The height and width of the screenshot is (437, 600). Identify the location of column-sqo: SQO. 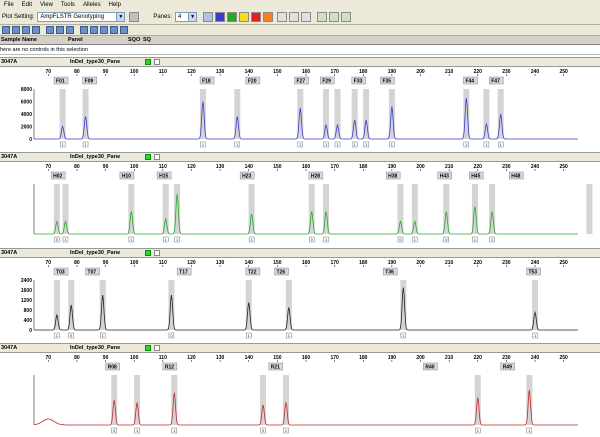
(134, 40).